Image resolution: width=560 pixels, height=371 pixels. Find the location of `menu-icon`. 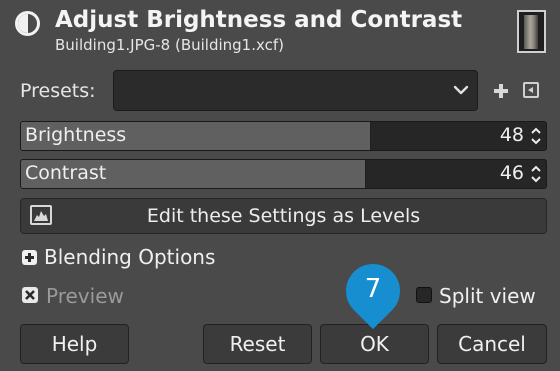

menu-icon is located at coordinates (531, 90).